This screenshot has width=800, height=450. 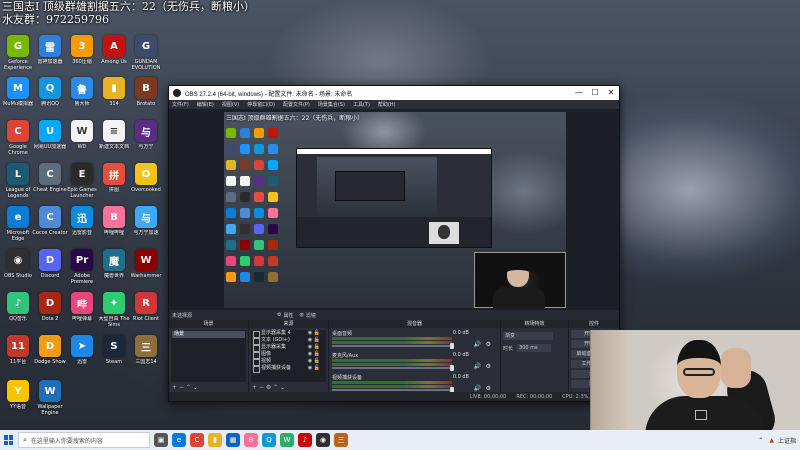 I want to click on desktop-icon: ▮ 314, so click(x=114, y=99).